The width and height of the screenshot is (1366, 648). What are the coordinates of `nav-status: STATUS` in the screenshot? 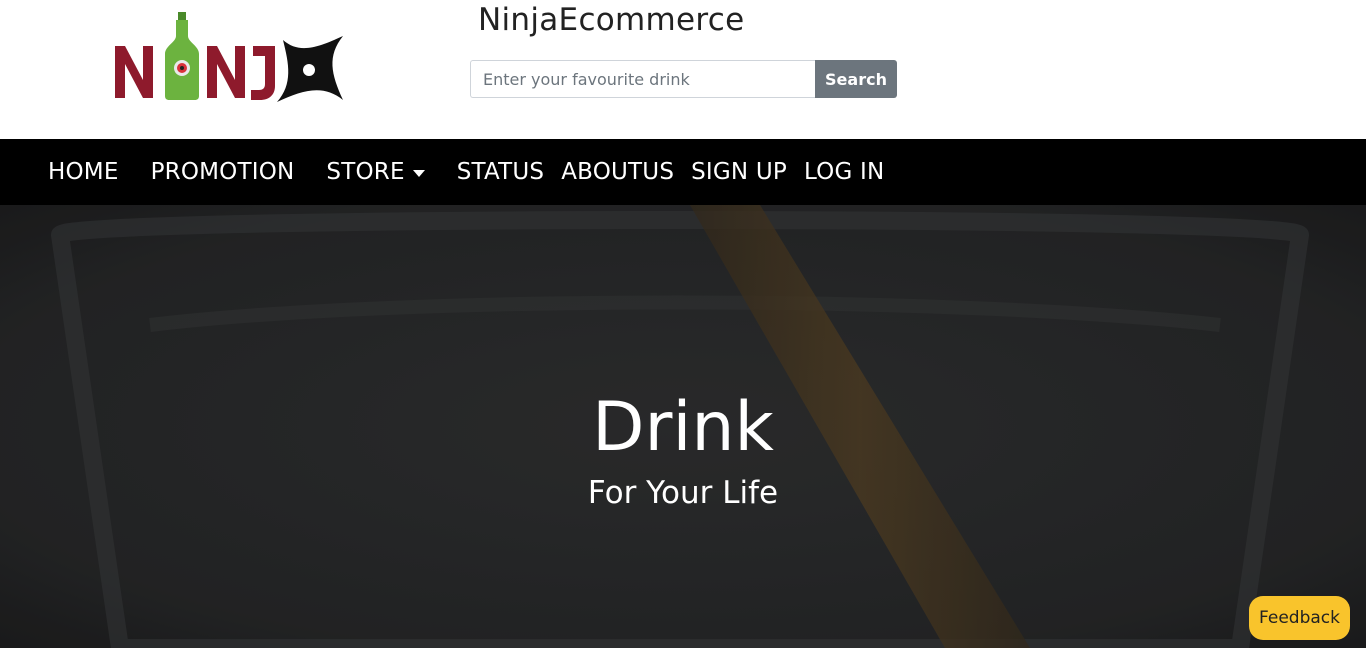 It's located at (501, 172).